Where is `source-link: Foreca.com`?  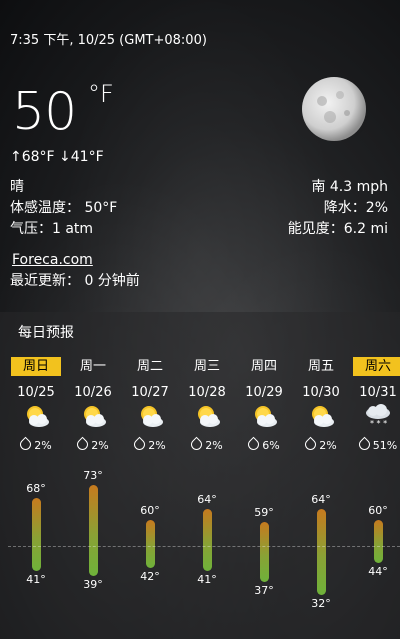
source-link: Foreca.com is located at coordinates (52, 260).